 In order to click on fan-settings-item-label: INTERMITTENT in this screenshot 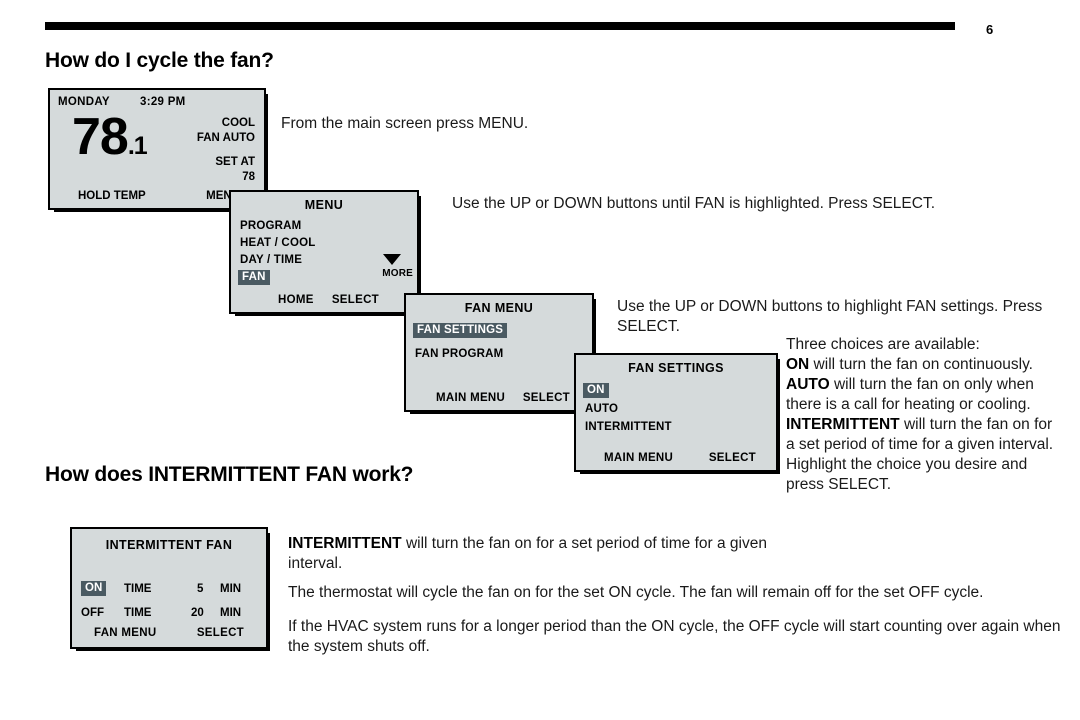, I will do `click(628, 427)`.